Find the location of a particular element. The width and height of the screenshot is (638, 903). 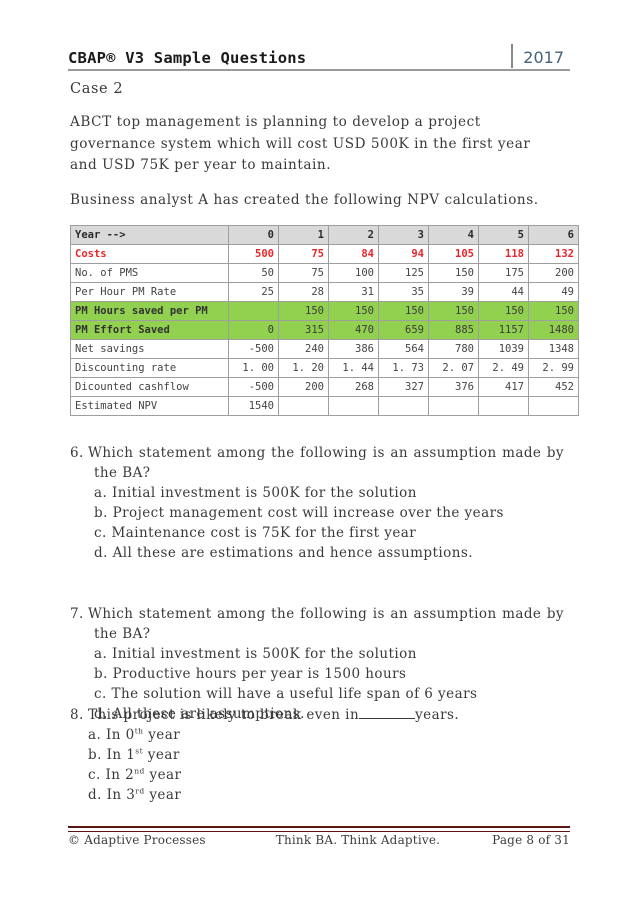

question-8-option-c: c. In 2nd year is located at coordinates (326, 775).